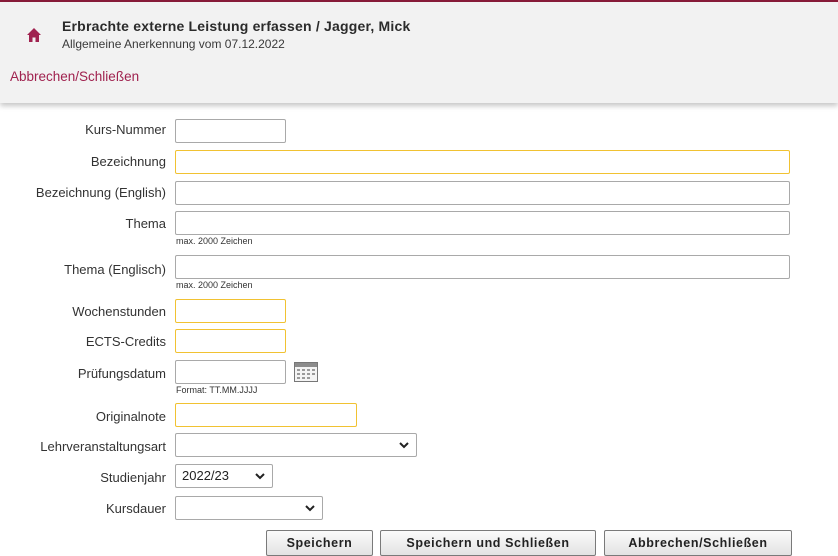 This screenshot has height=556, width=838. Describe the element at coordinates (214, 285) in the screenshot. I see `thema-en-hint: max. 2000 Zeichen` at that location.